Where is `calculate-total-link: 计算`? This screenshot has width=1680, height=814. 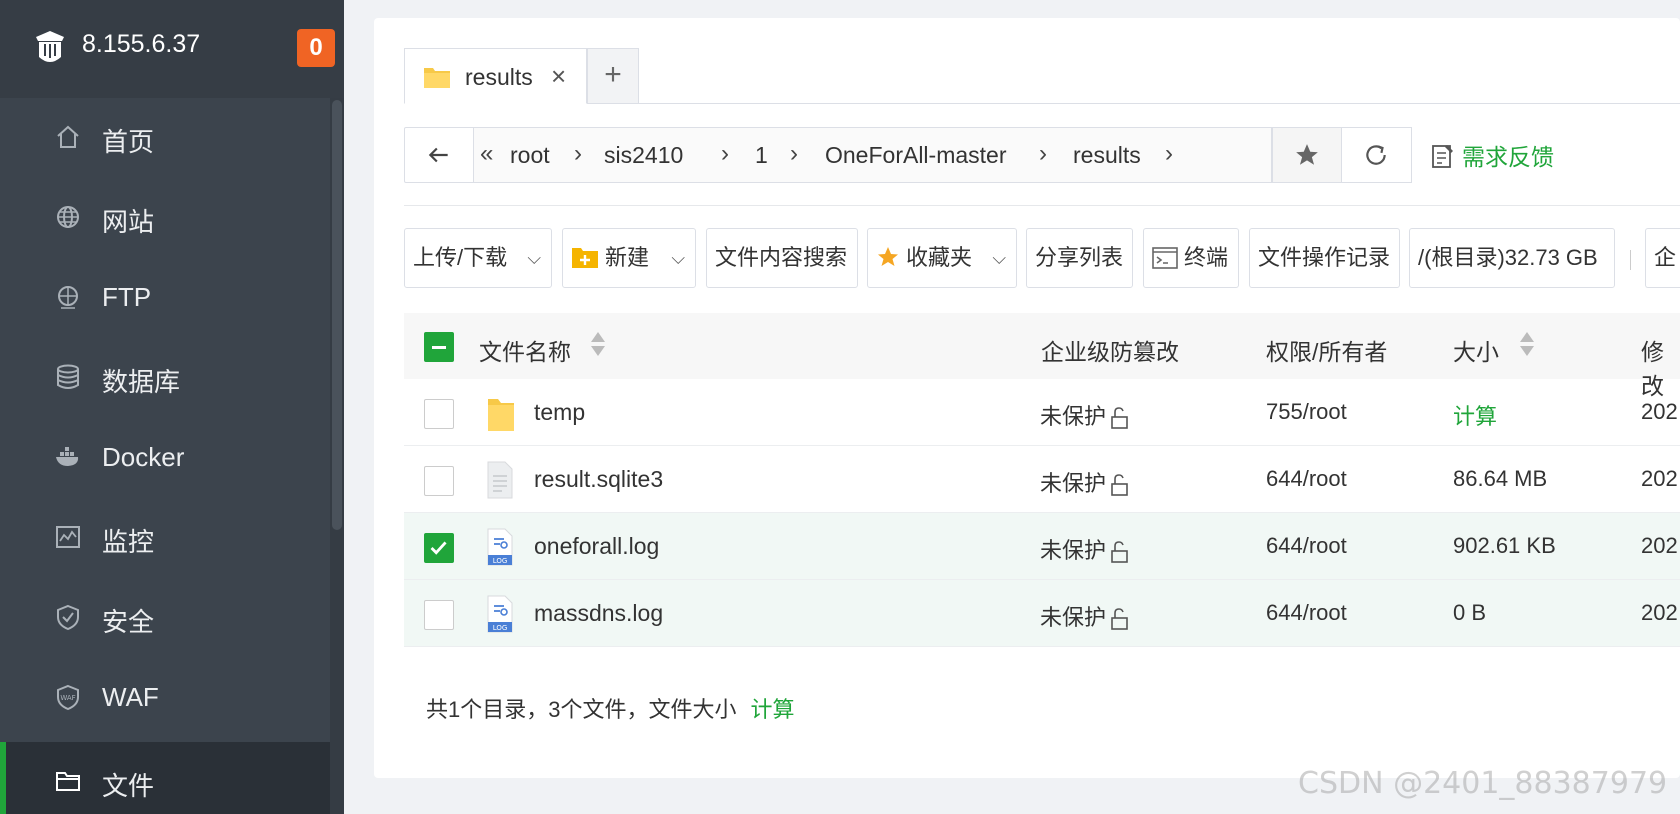
calculate-total-link: 计算 is located at coordinates (772, 709).